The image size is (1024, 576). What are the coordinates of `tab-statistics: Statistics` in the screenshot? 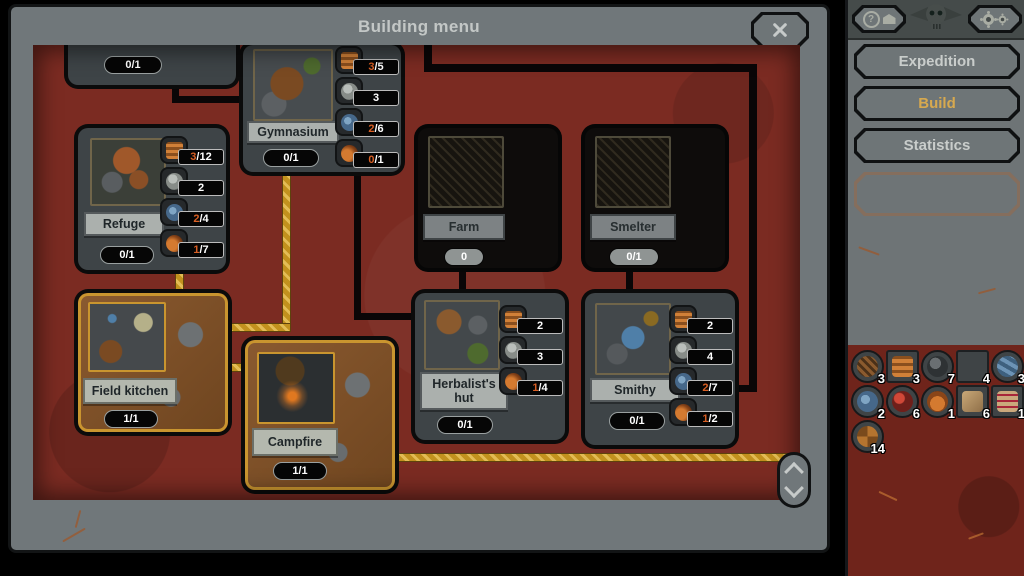 It's located at (937, 145).